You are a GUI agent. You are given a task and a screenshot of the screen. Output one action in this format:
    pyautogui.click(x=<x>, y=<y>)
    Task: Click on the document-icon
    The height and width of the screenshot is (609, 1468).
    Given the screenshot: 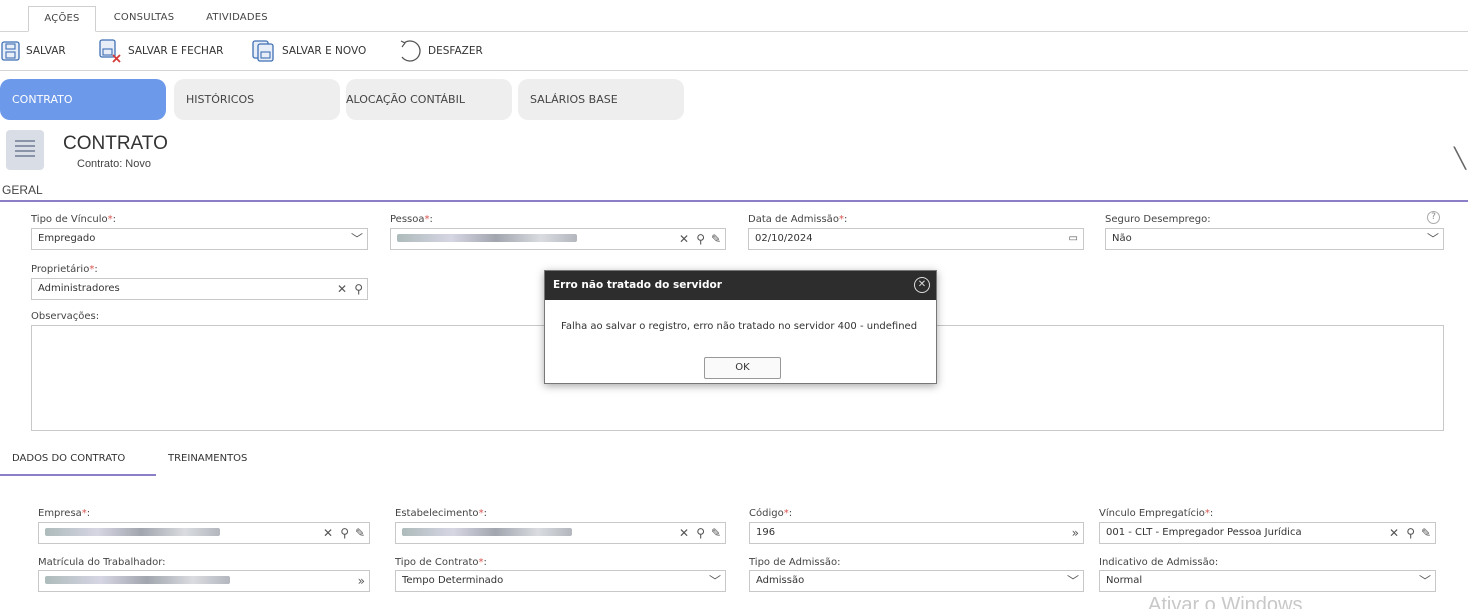 What is the action you would take?
    pyautogui.click(x=25, y=150)
    